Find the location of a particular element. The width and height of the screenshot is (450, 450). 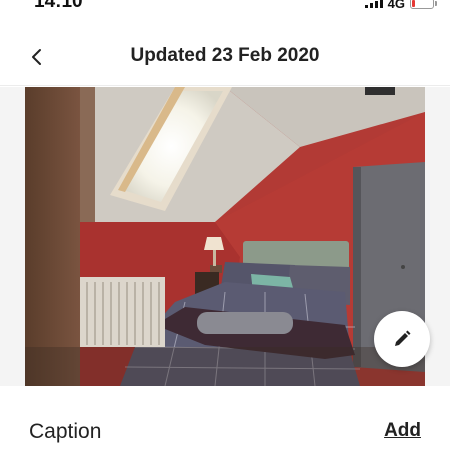

add-caption-link: Add is located at coordinates (402, 431).